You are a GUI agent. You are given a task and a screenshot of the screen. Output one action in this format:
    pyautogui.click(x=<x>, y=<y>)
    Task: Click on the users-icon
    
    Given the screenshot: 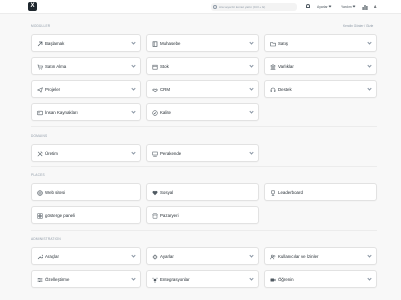 What is the action you would take?
    pyautogui.click(x=273, y=257)
    